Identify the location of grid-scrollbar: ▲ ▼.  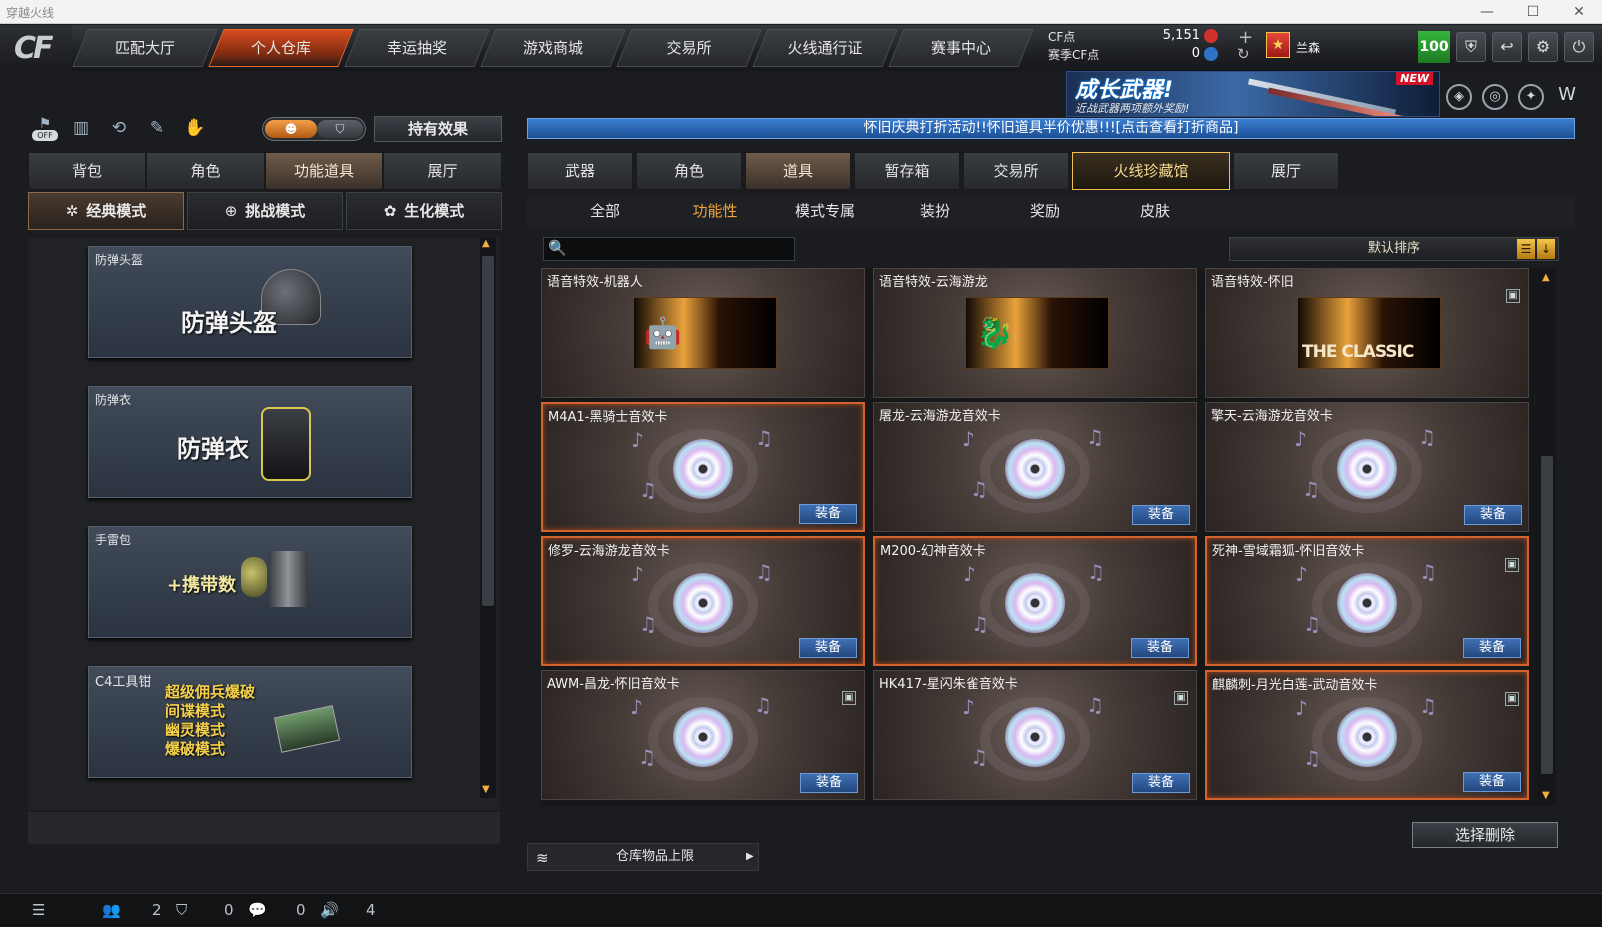
(1547, 538).